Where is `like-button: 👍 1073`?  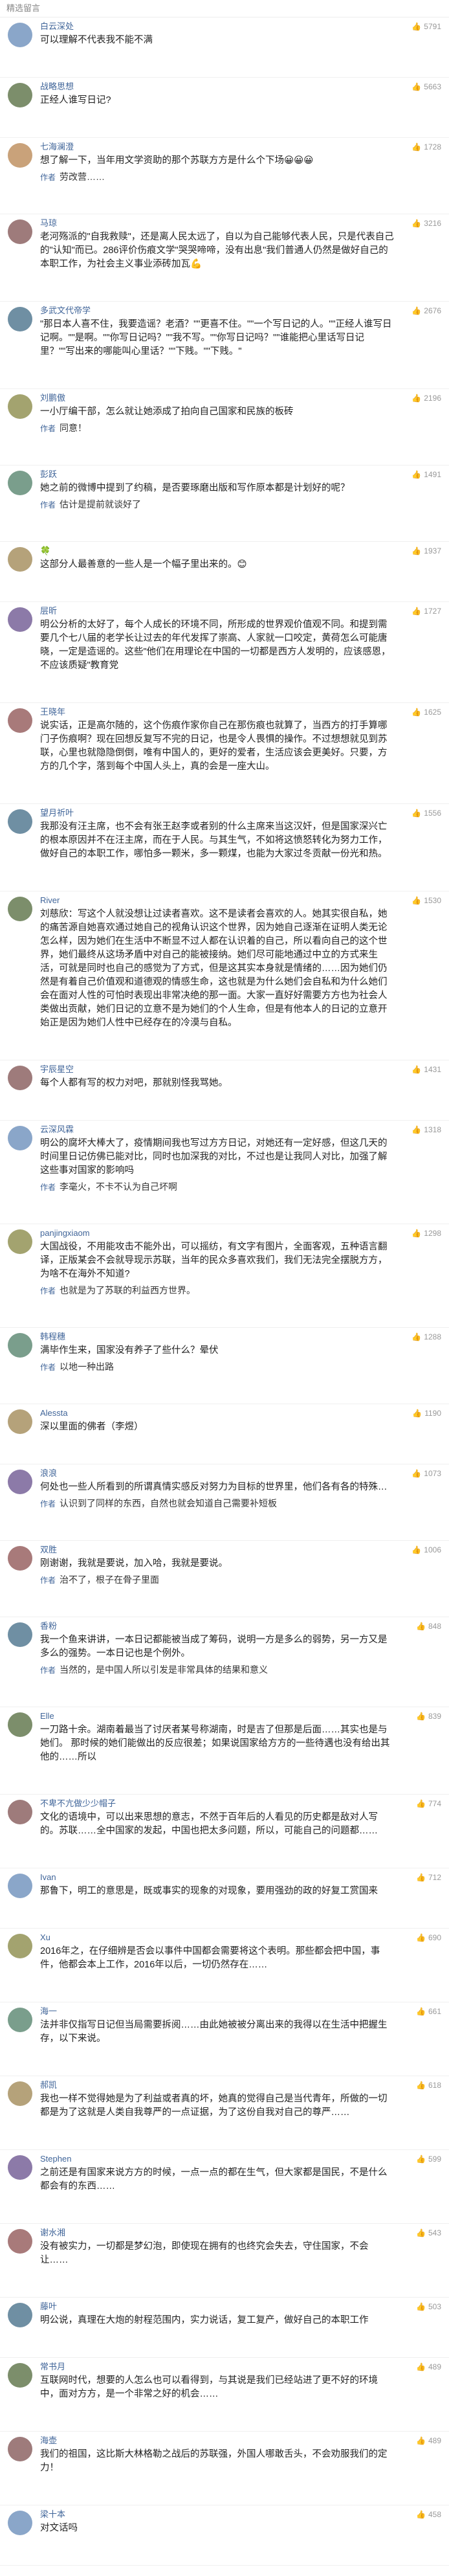 like-button: 👍 1073 is located at coordinates (426, 1473).